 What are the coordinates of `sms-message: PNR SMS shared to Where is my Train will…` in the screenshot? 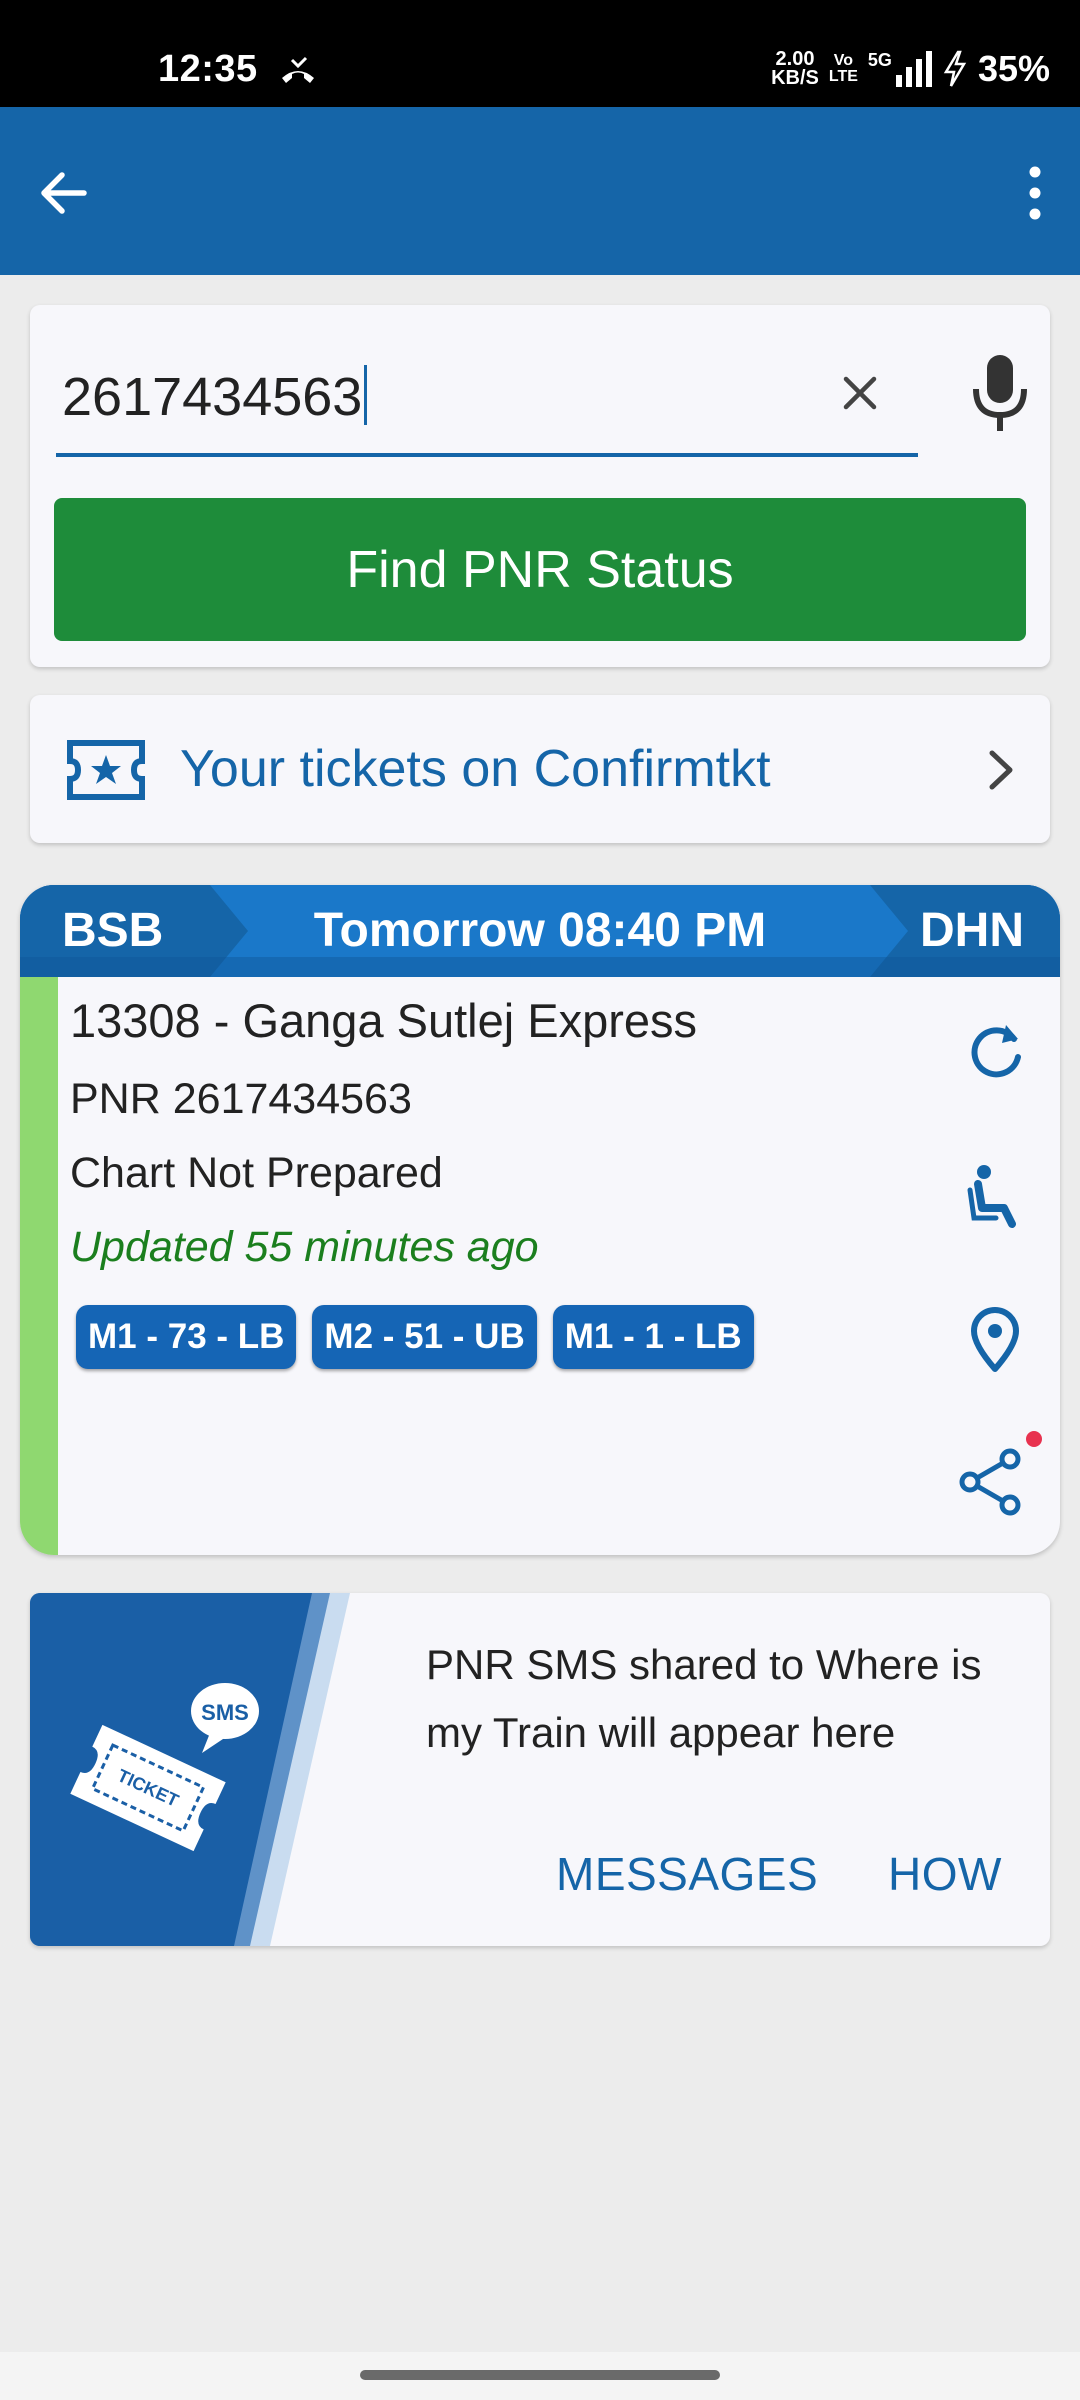 It's located at (704, 1698).